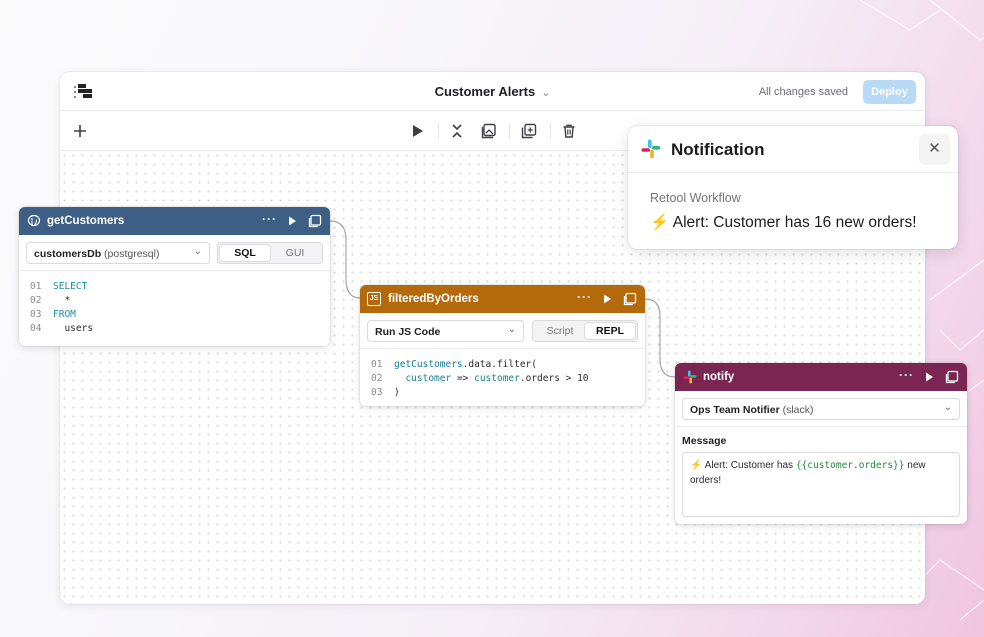  Describe the element at coordinates (560, 331) in the screenshot. I see `mode-script-tab: Script` at that location.